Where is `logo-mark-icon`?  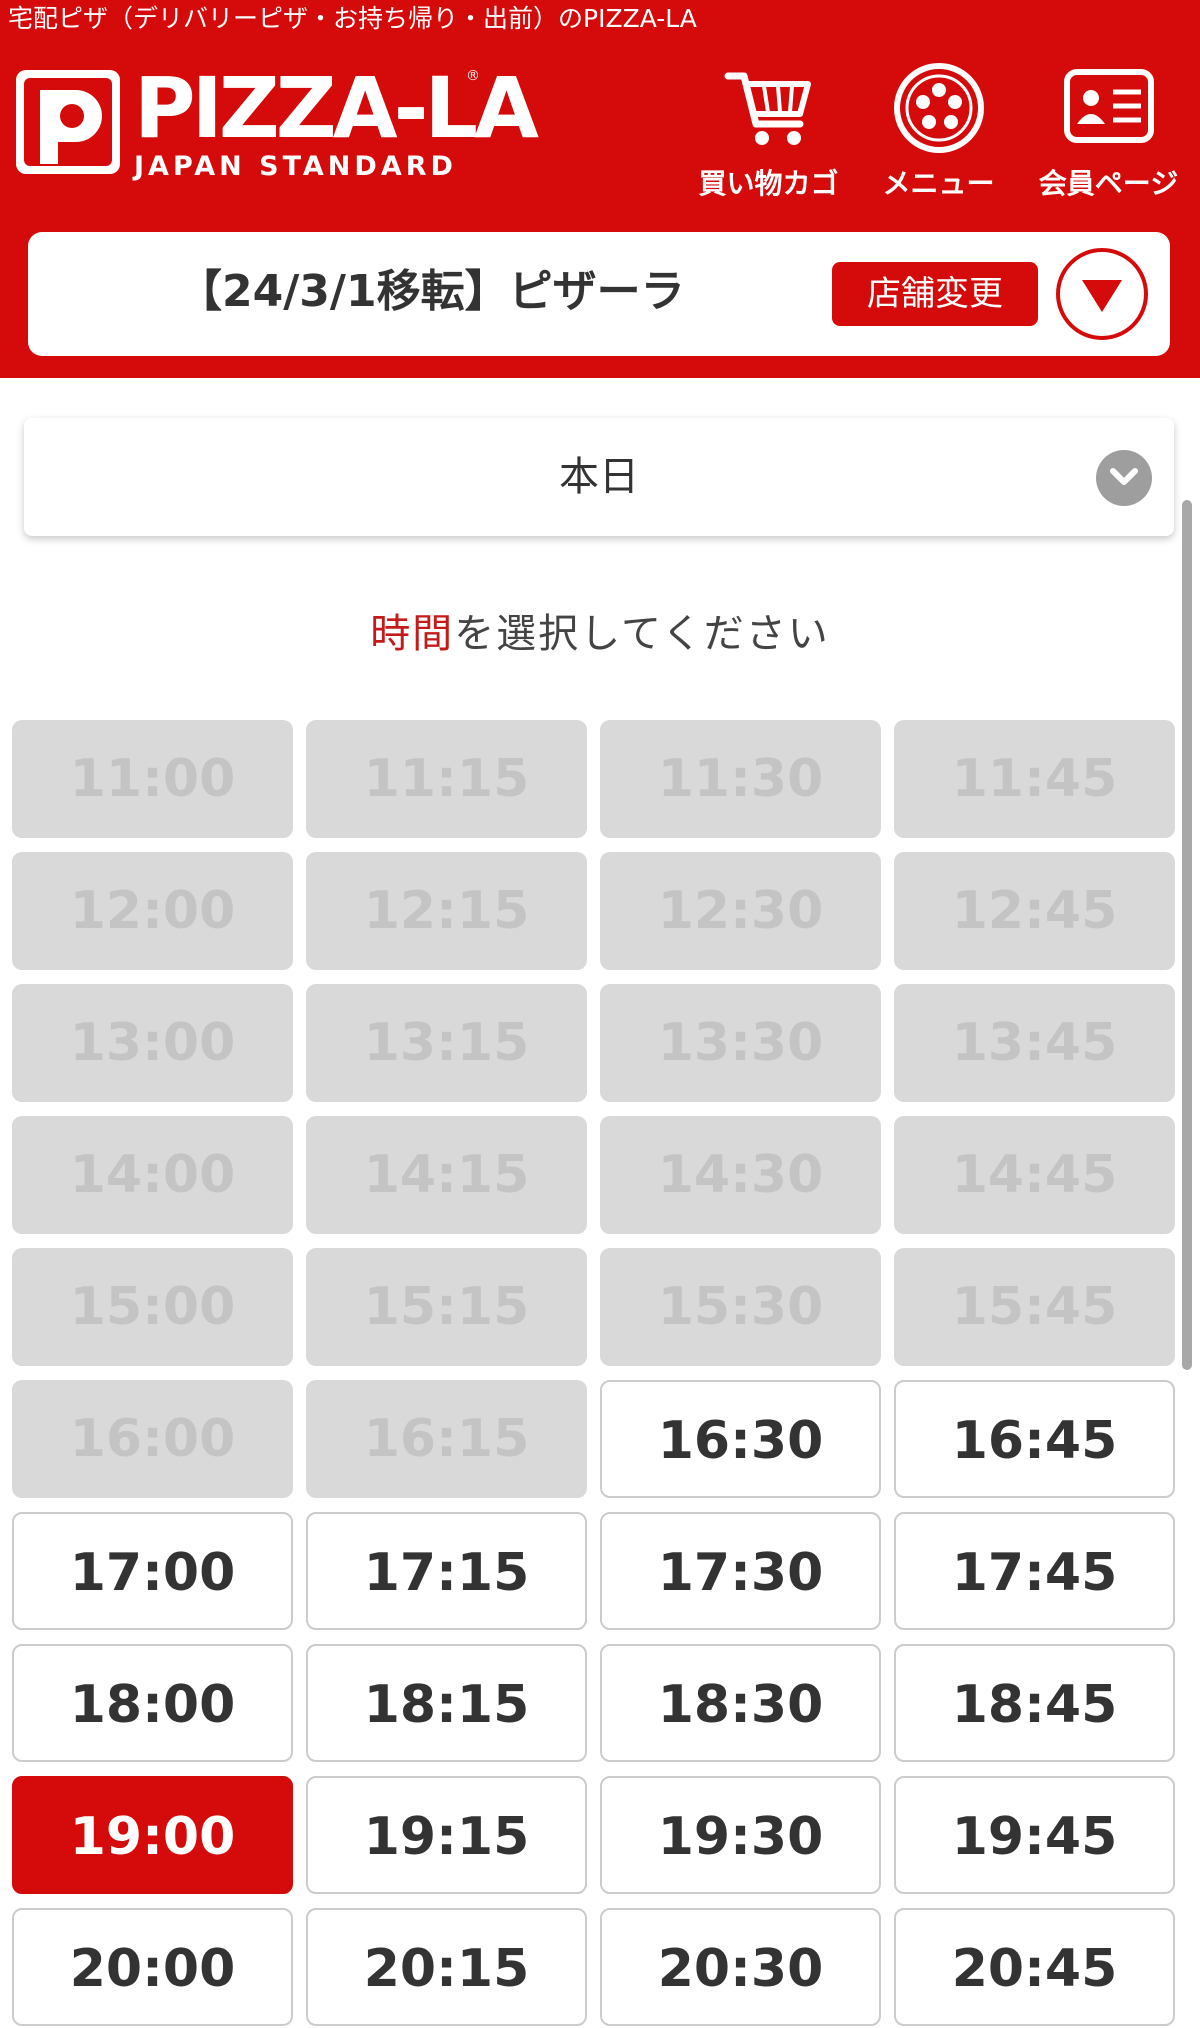
logo-mark-icon is located at coordinates (68, 122).